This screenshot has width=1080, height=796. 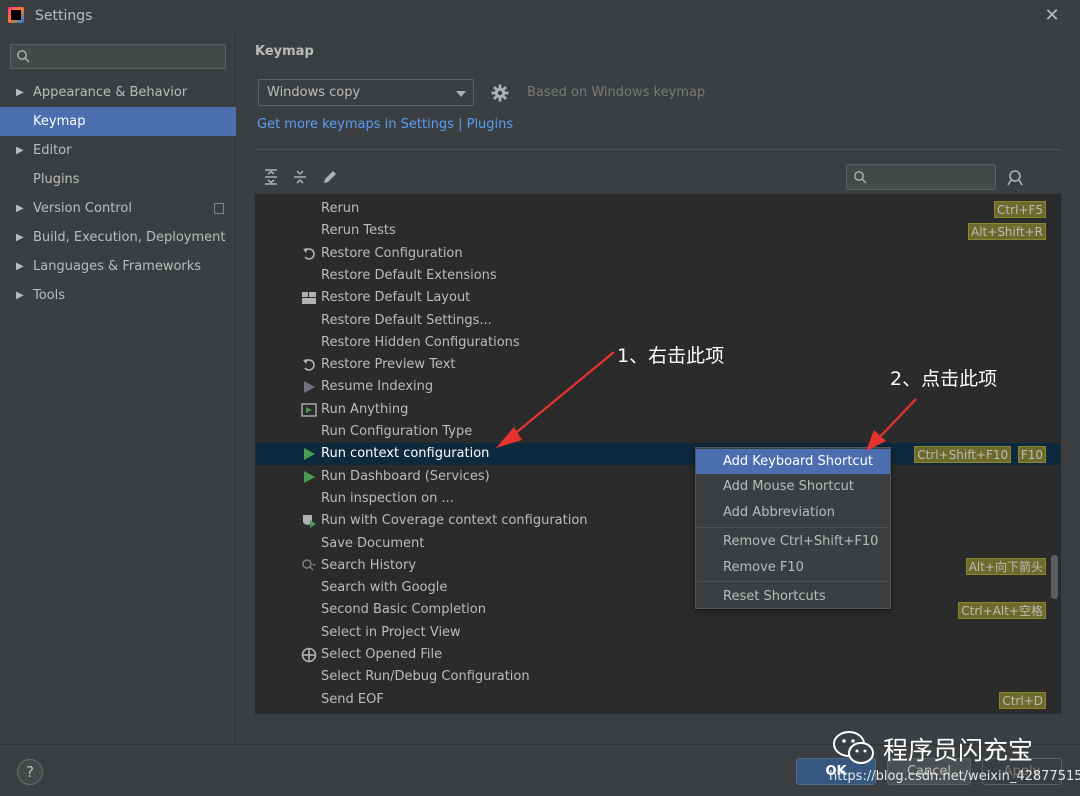 I want to click on sidebar-item-editor: ▶ Editor, so click(x=118, y=150).